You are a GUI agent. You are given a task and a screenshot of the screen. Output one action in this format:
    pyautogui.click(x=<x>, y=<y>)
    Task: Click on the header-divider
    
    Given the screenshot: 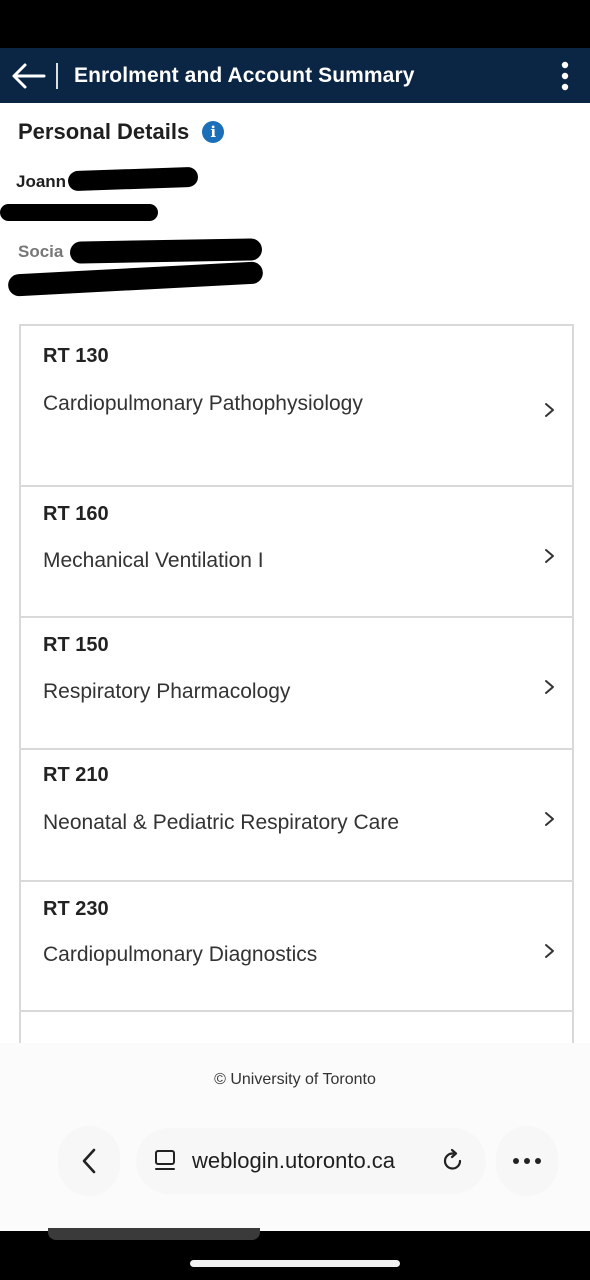 What is the action you would take?
    pyautogui.click(x=57, y=75)
    